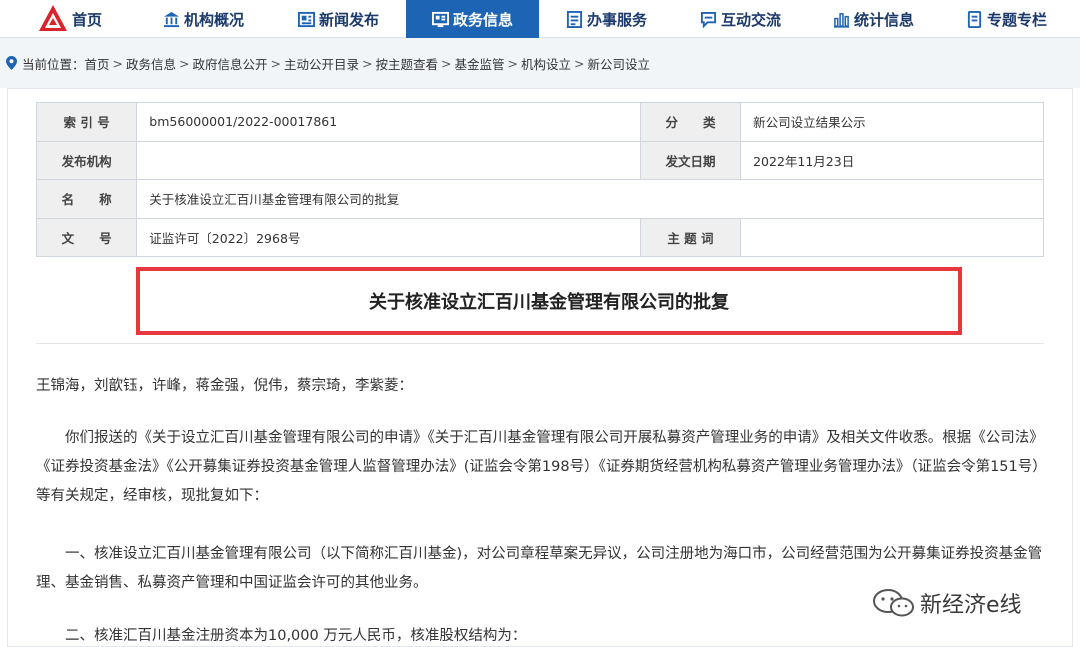  What do you see at coordinates (619, 63) in the screenshot?
I see `breadcrumb-item-current: 新公司设立` at bounding box center [619, 63].